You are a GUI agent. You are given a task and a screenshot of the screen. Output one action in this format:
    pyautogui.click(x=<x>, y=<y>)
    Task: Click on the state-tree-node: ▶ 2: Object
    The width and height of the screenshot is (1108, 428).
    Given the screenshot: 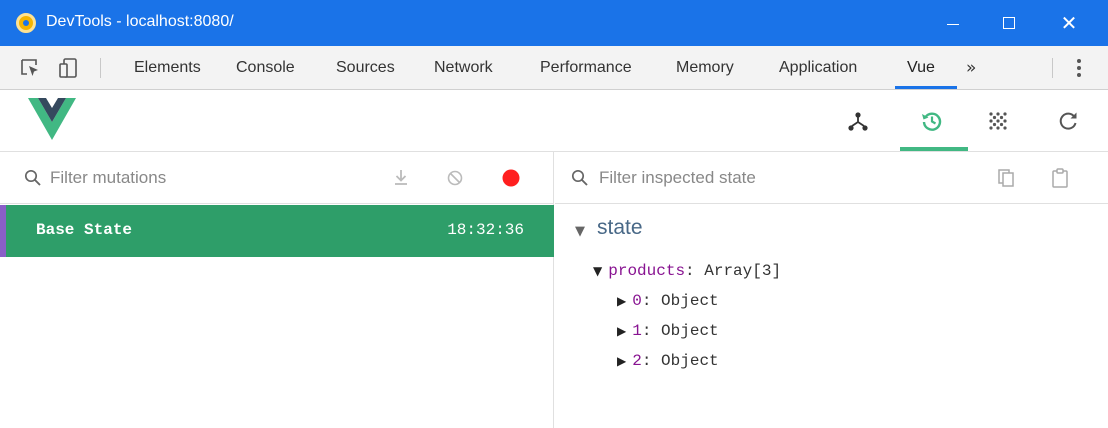 What is the action you would take?
    pyautogui.click(x=668, y=361)
    